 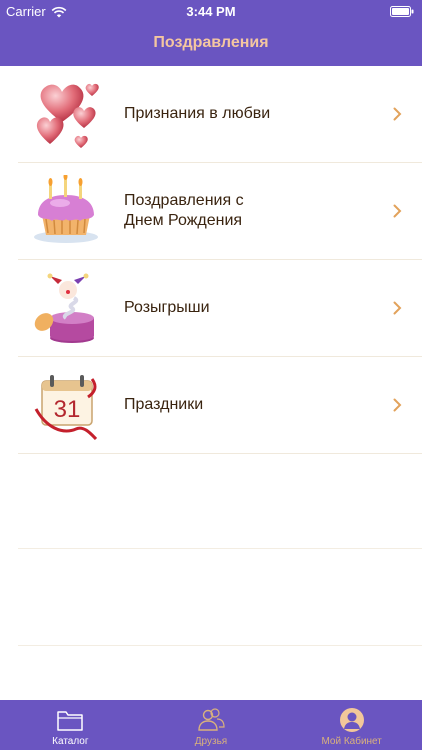 I want to click on birthday-cake-icon, so click(x=66, y=209).